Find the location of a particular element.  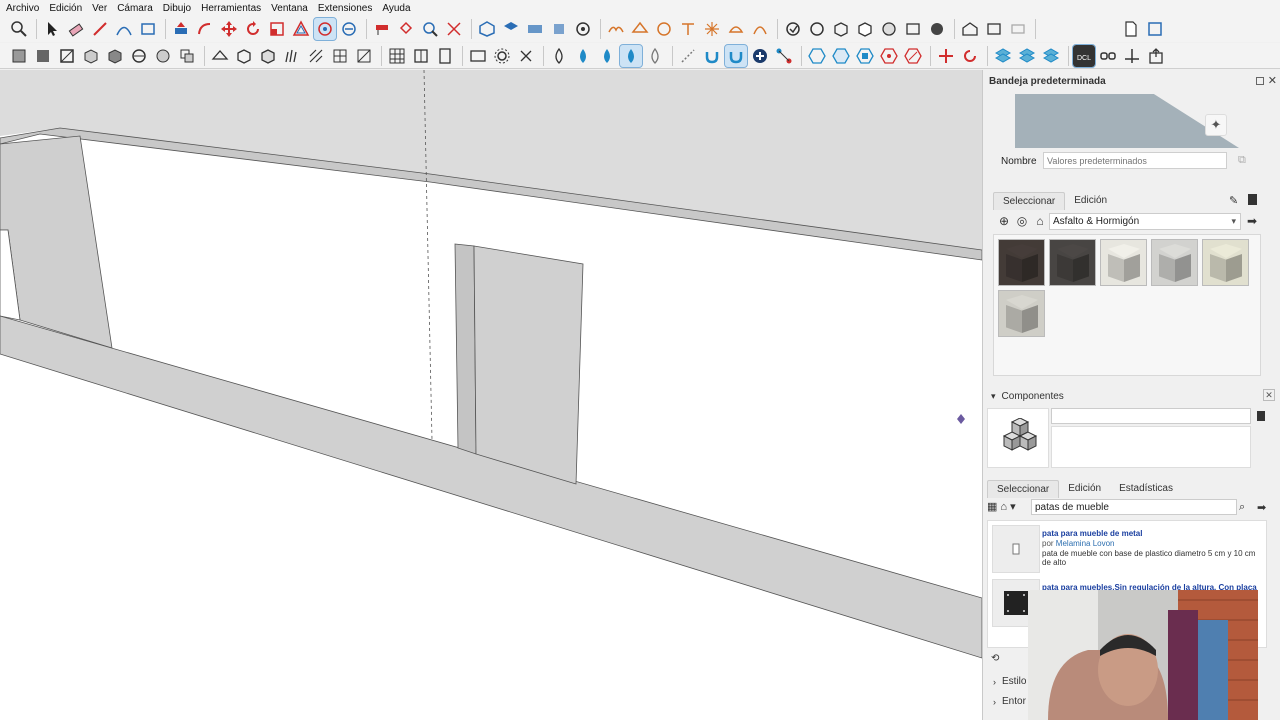

result-title: pata para mueble de metal is located at coordinates (1092, 533).